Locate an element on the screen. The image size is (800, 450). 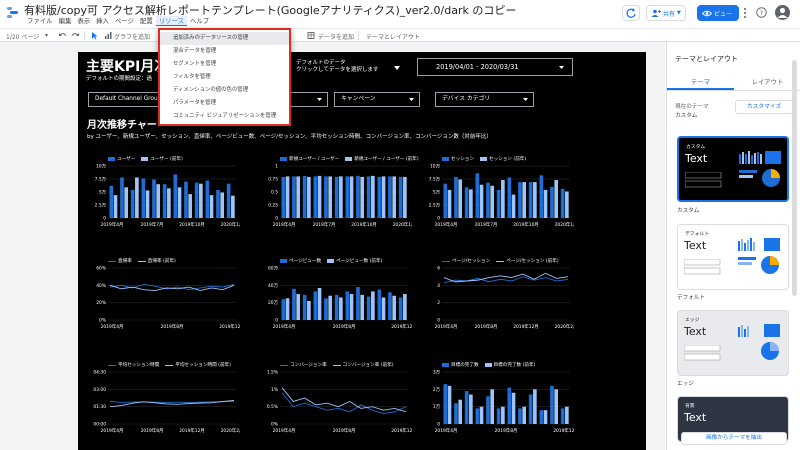
date-range-control: 2019/04/01 - 2020/03/31 is located at coordinates (495, 67).